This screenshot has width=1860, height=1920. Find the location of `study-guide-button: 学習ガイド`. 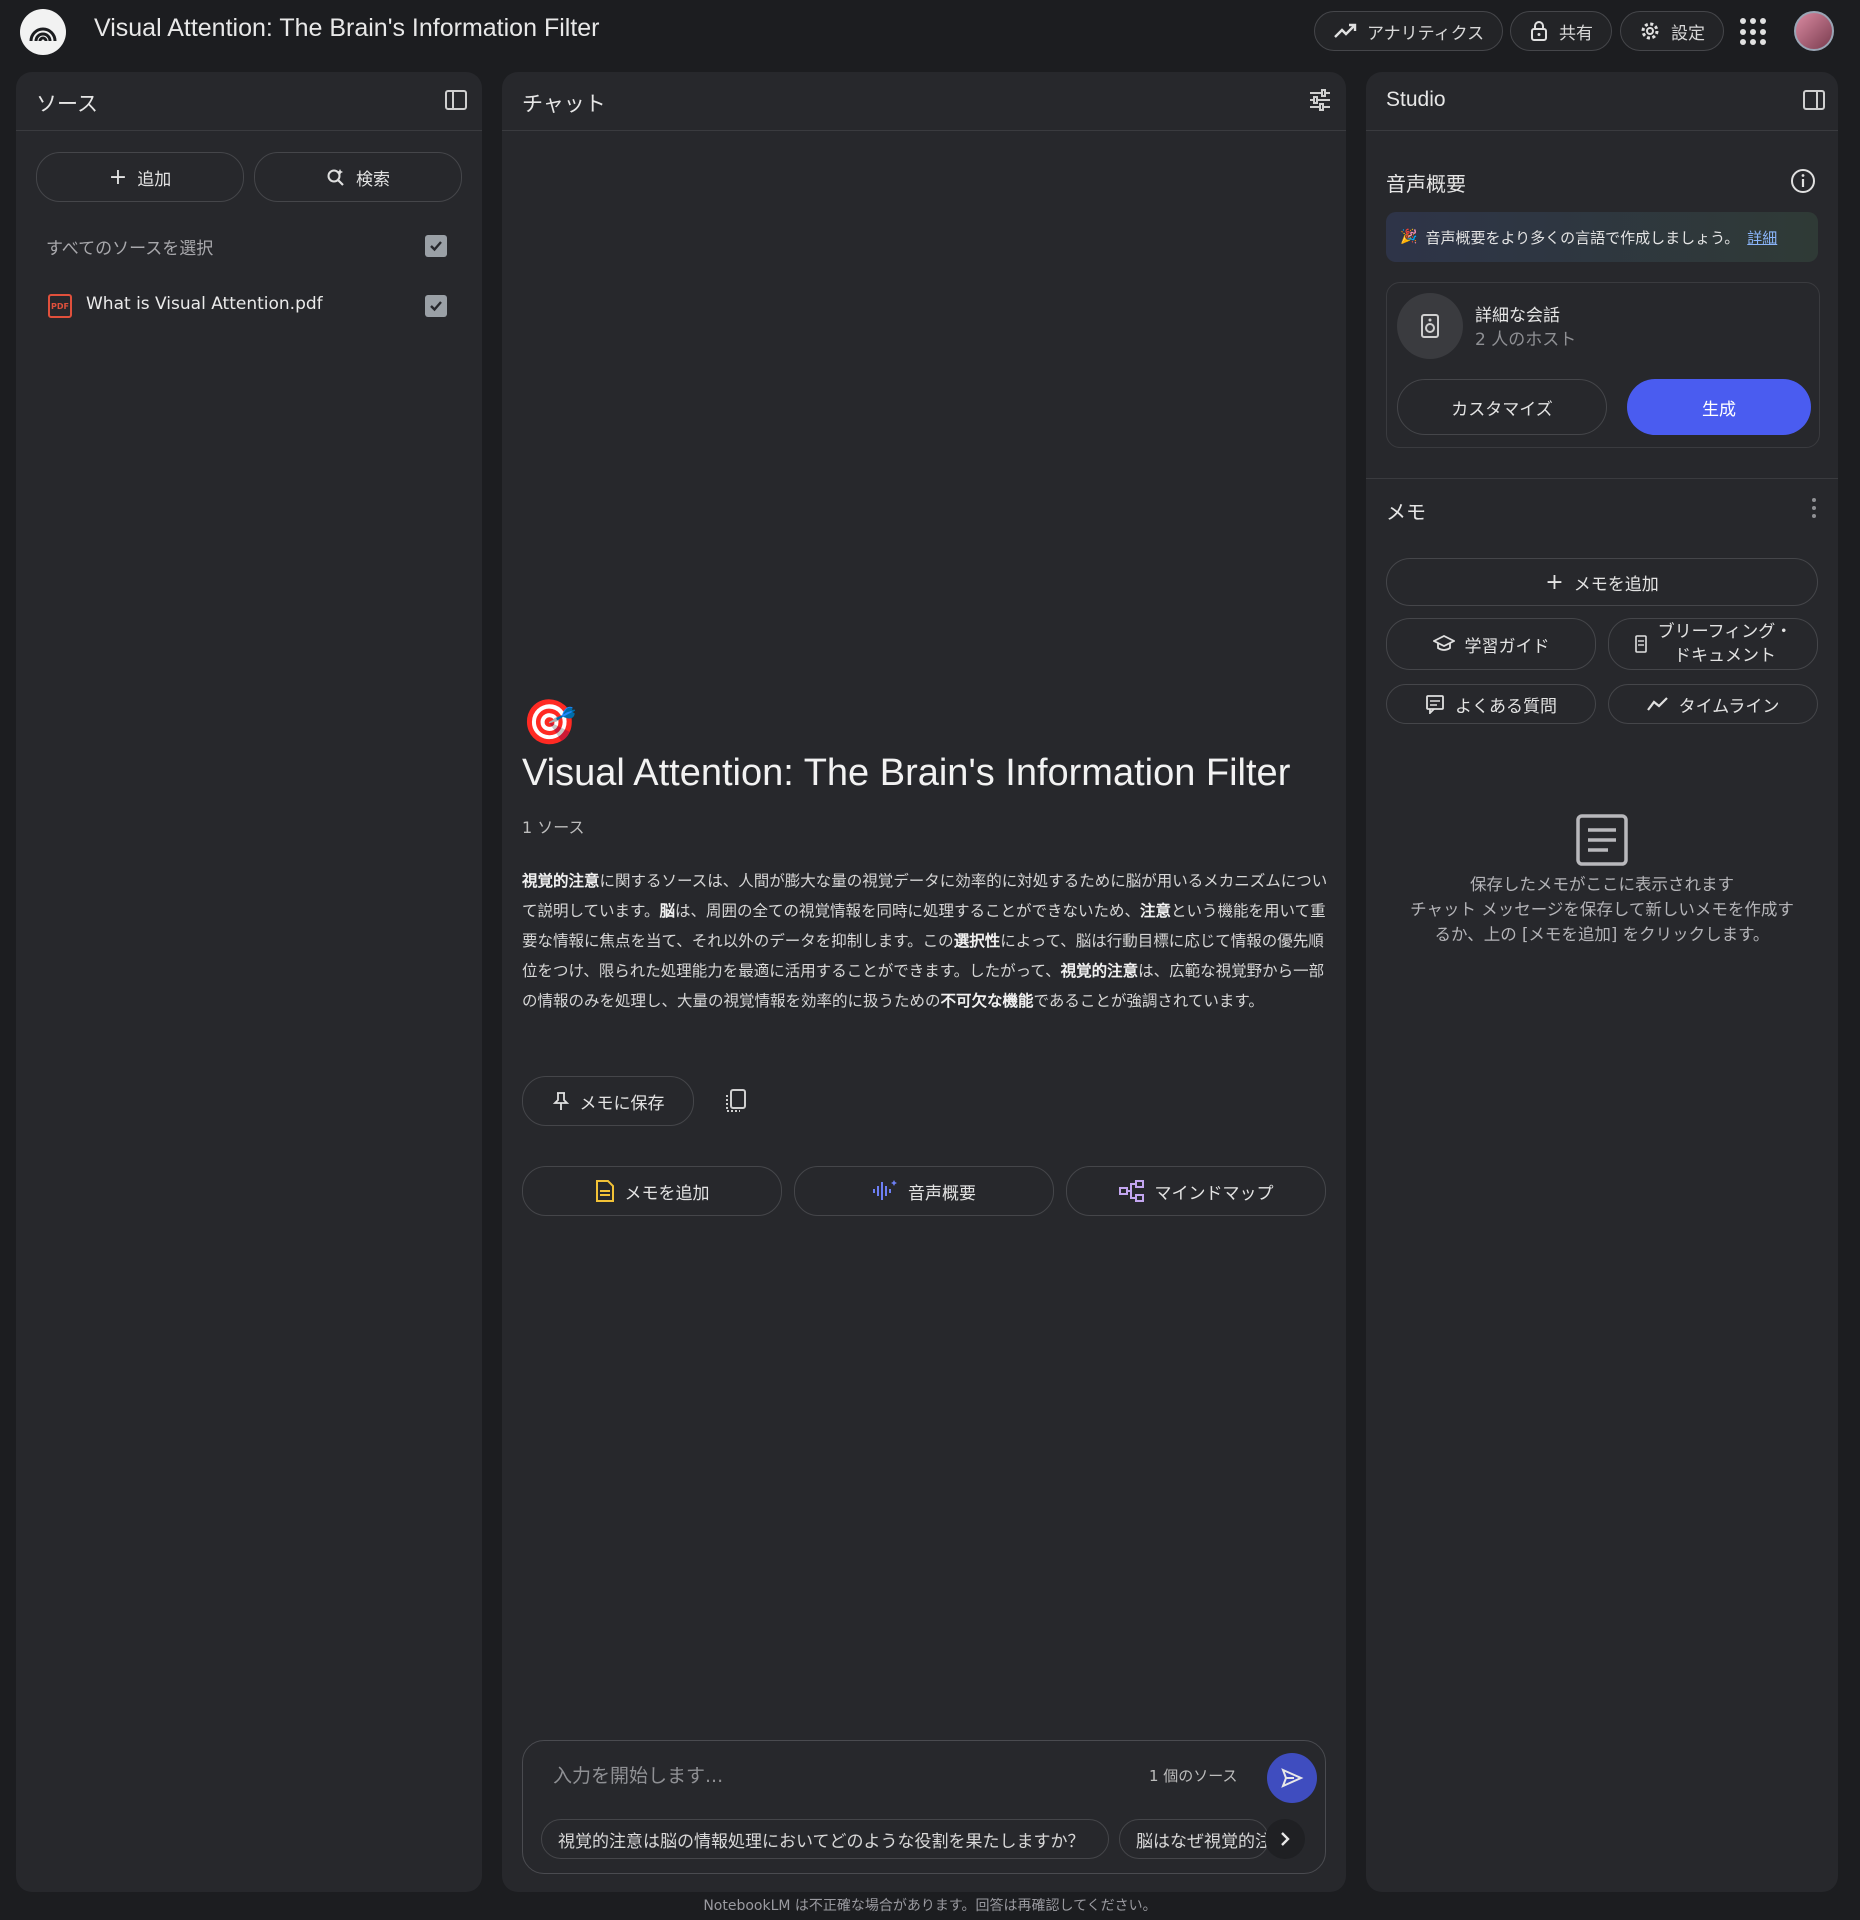

study-guide-button: 学習ガイド is located at coordinates (1491, 644).